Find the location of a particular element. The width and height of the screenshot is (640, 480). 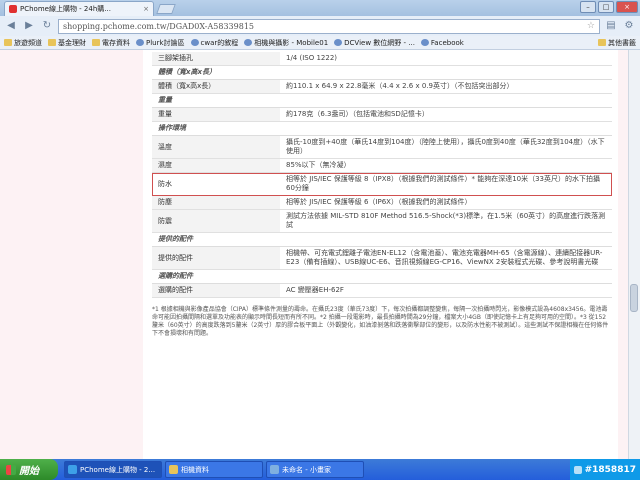

spec-value: AC 變壓器EH-62F is located at coordinates (446, 290).